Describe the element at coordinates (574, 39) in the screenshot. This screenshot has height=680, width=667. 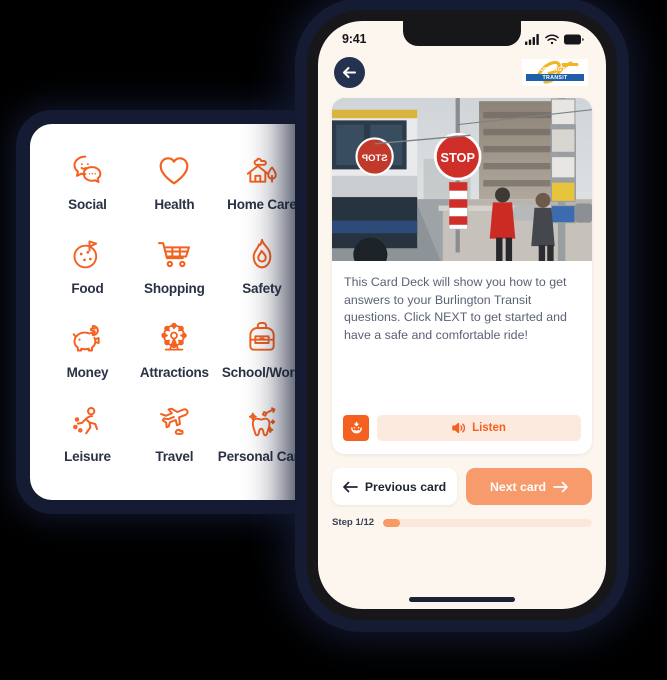
I see `battery-icon` at that location.